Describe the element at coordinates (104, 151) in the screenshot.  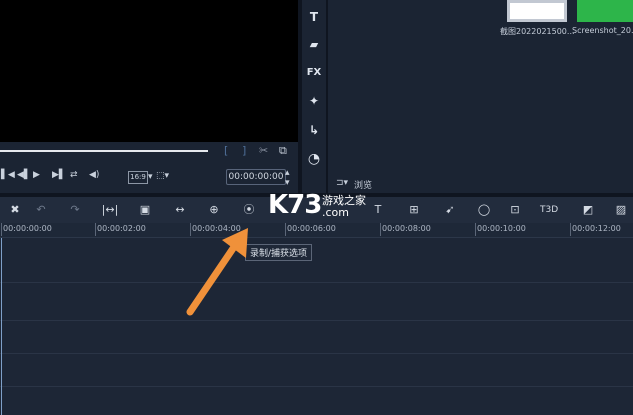
I see `playback-progress-bar` at that location.